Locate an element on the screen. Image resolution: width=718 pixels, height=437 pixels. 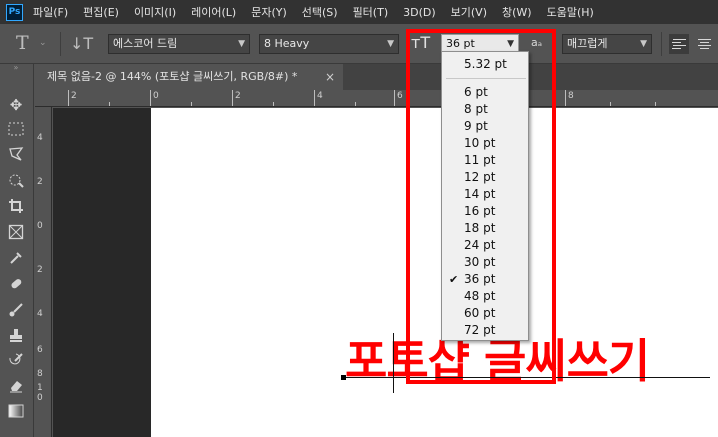
menu-help: 도움말(H) is located at coordinates (570, 12).